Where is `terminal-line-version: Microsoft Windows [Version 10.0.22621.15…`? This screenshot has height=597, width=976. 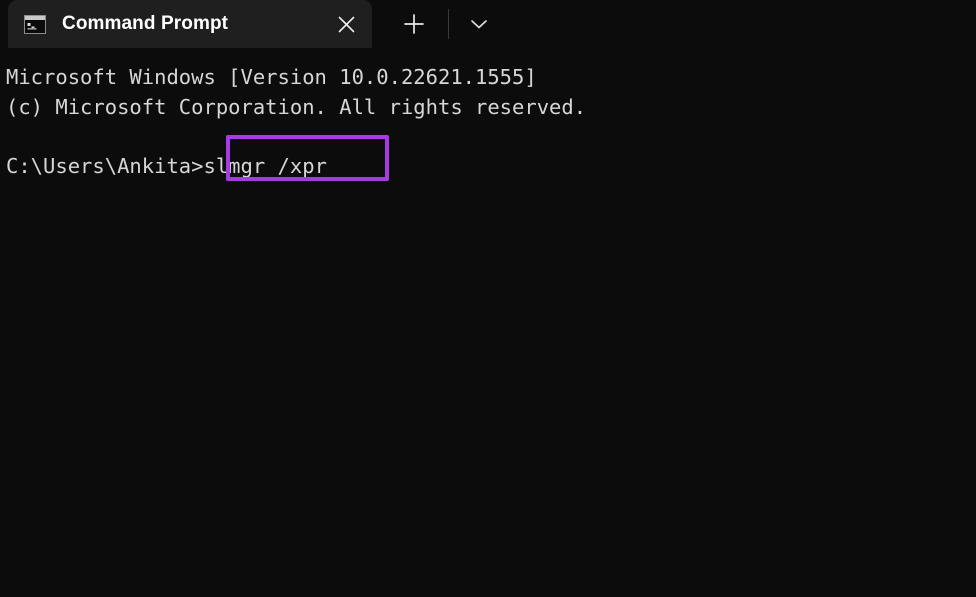
terminal-line-version: Microsoft Windows [Version 10.0.22621.15… is located at coordinates (271, 77).